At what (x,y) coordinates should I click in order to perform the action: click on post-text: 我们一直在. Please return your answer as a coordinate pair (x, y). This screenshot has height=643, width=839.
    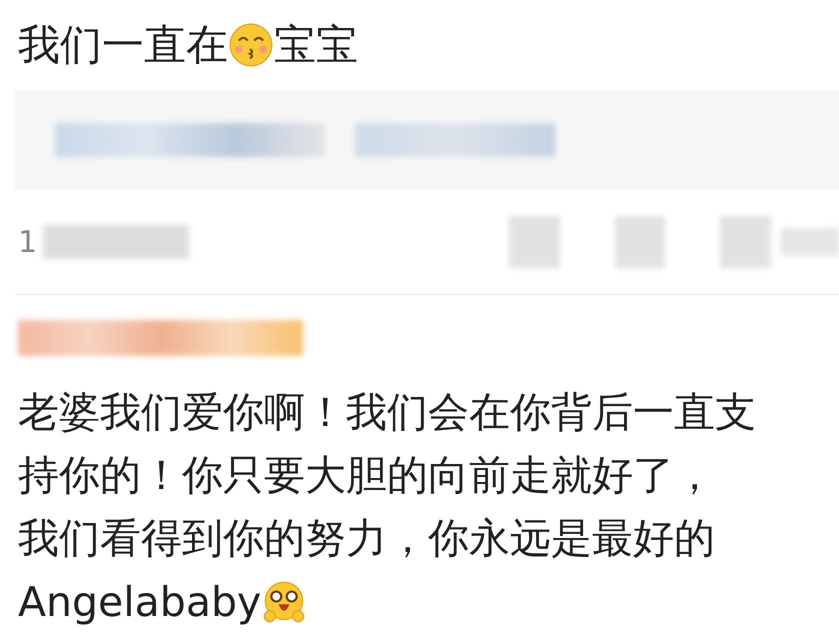
    Looking at the image, I should click on (123, 45).